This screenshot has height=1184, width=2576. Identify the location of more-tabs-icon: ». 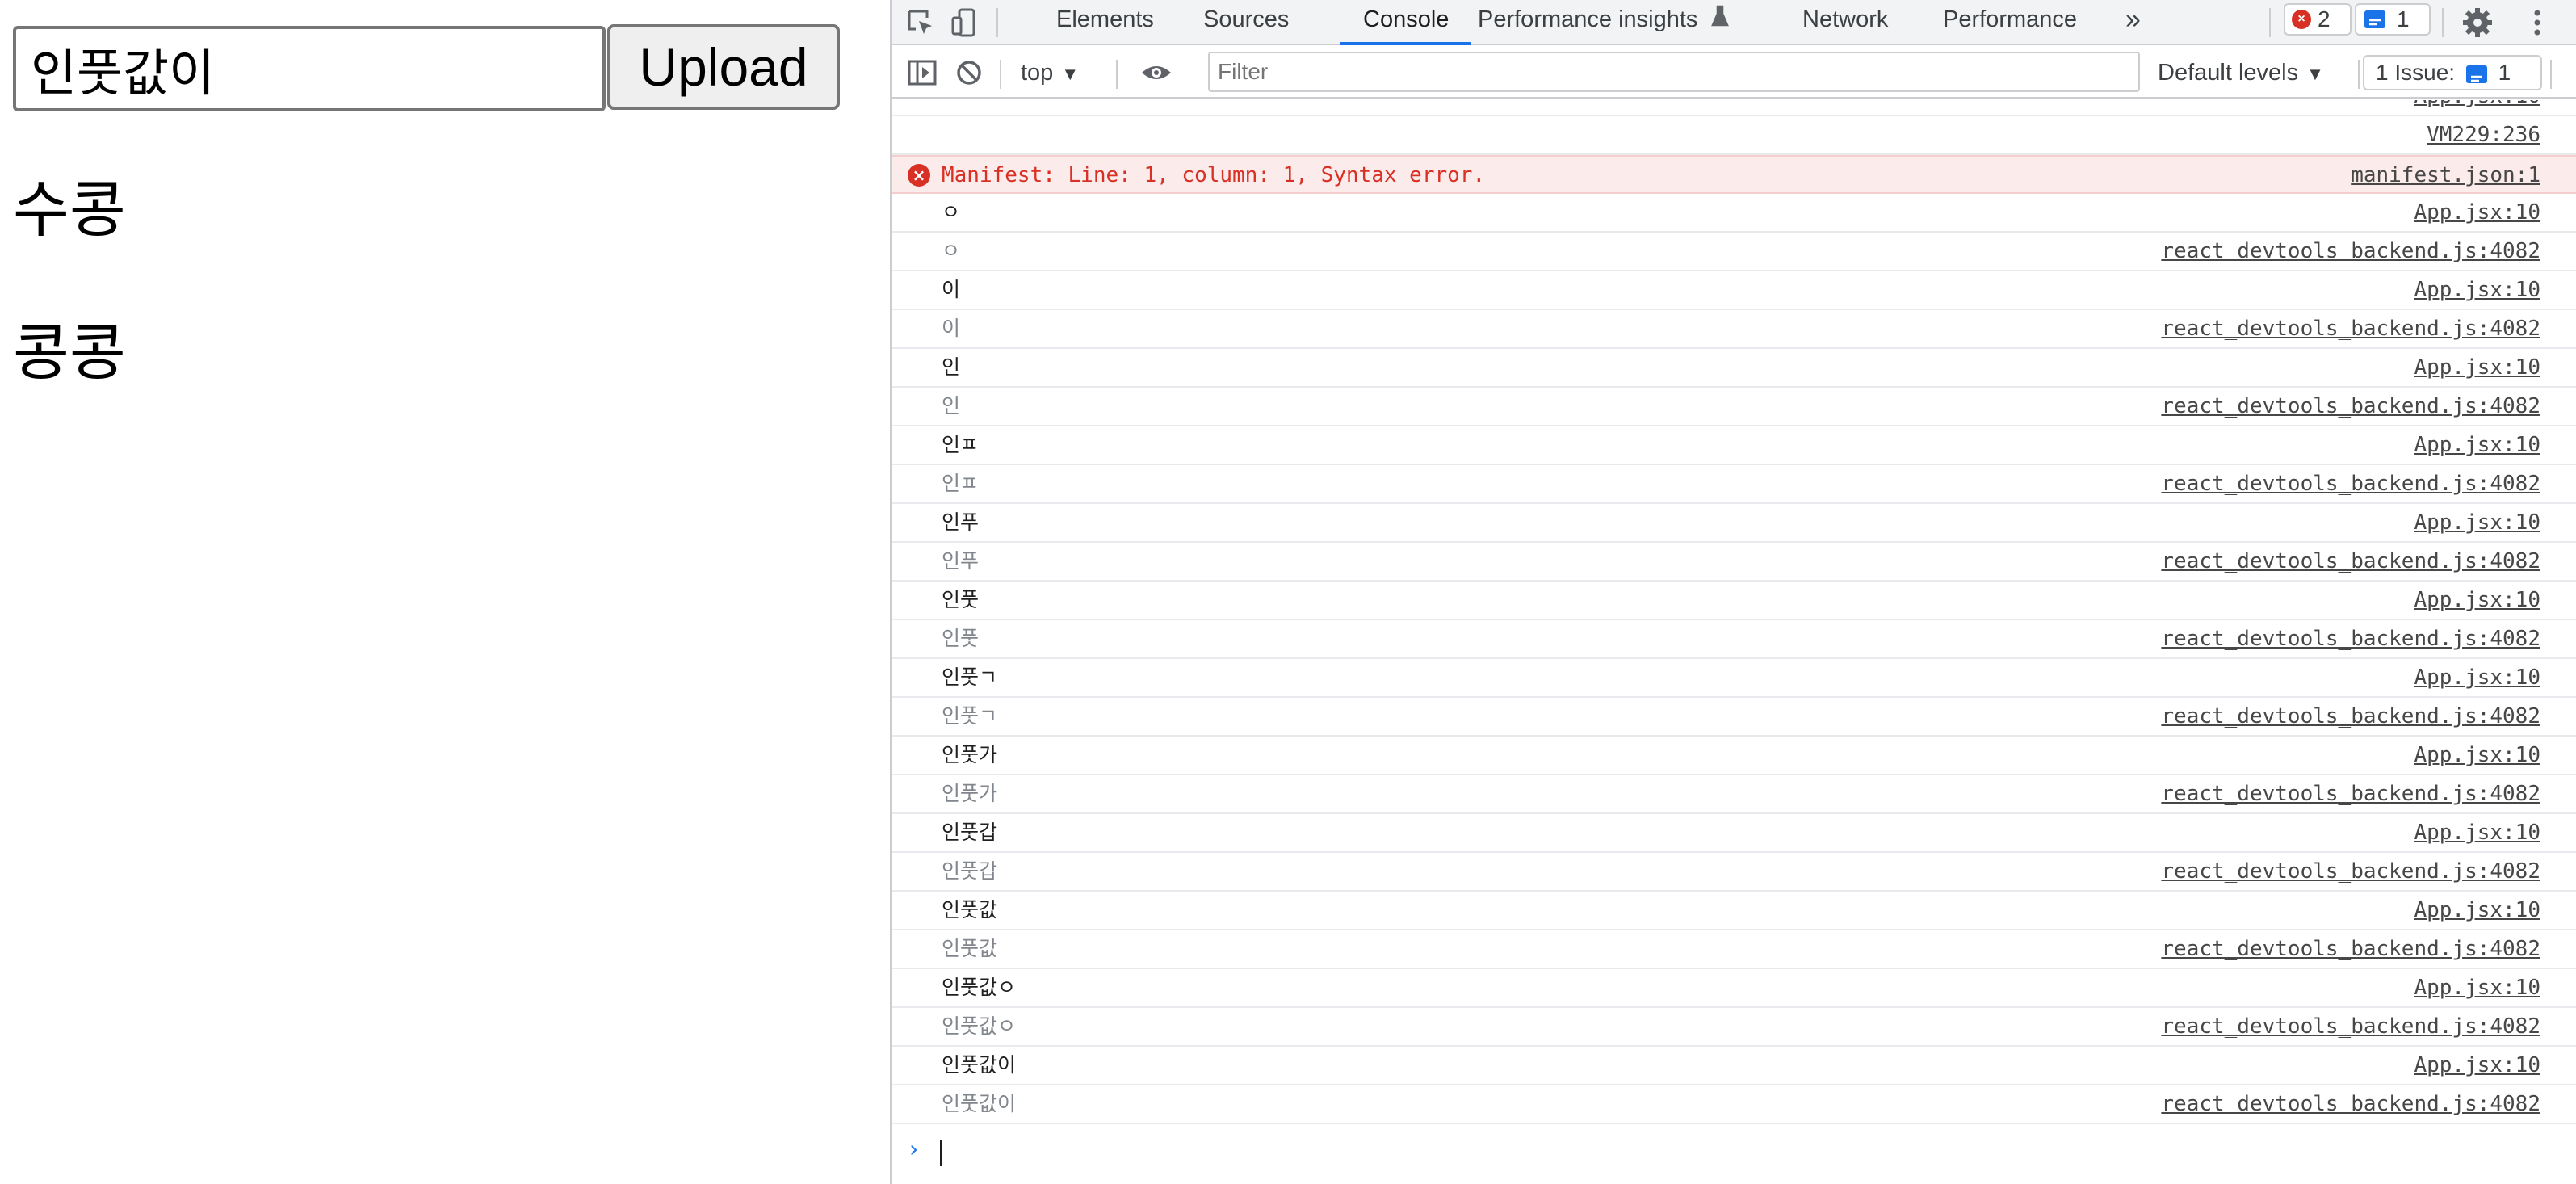
(2133, 22).